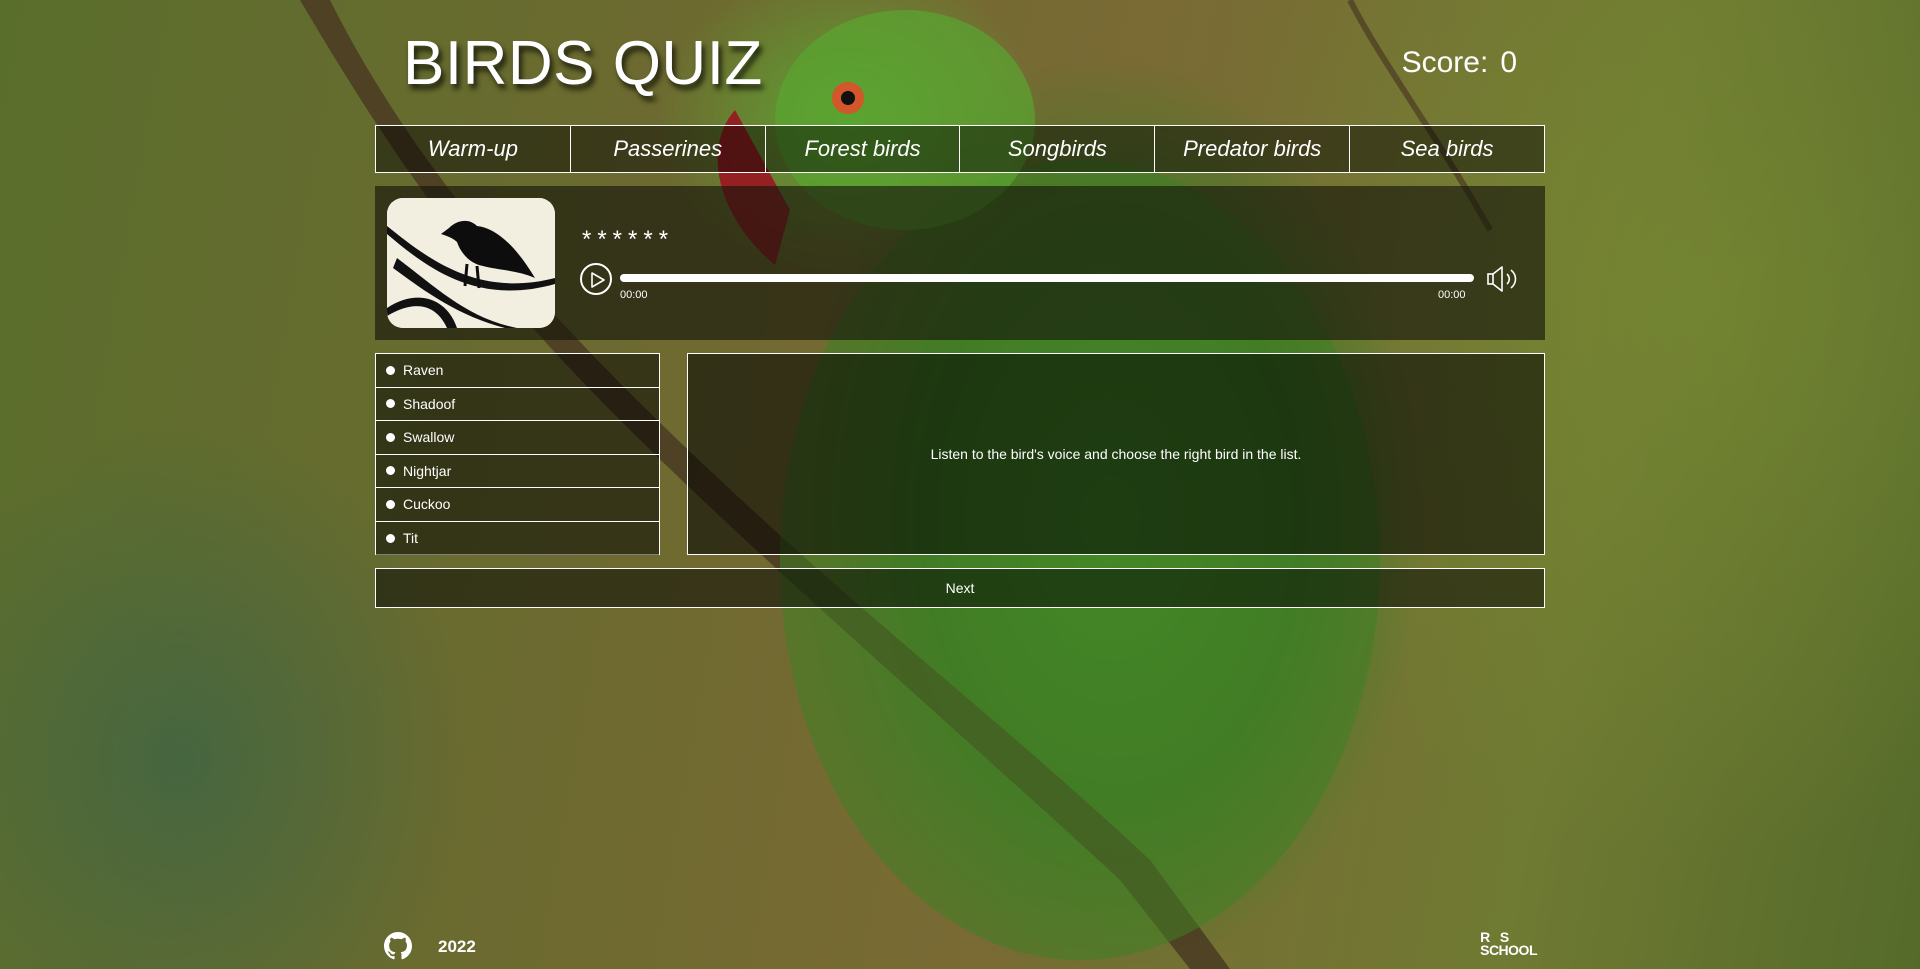  Describe the element at coordinates (960, 588) in the screenshot. I see `next-button: Next` at that location.